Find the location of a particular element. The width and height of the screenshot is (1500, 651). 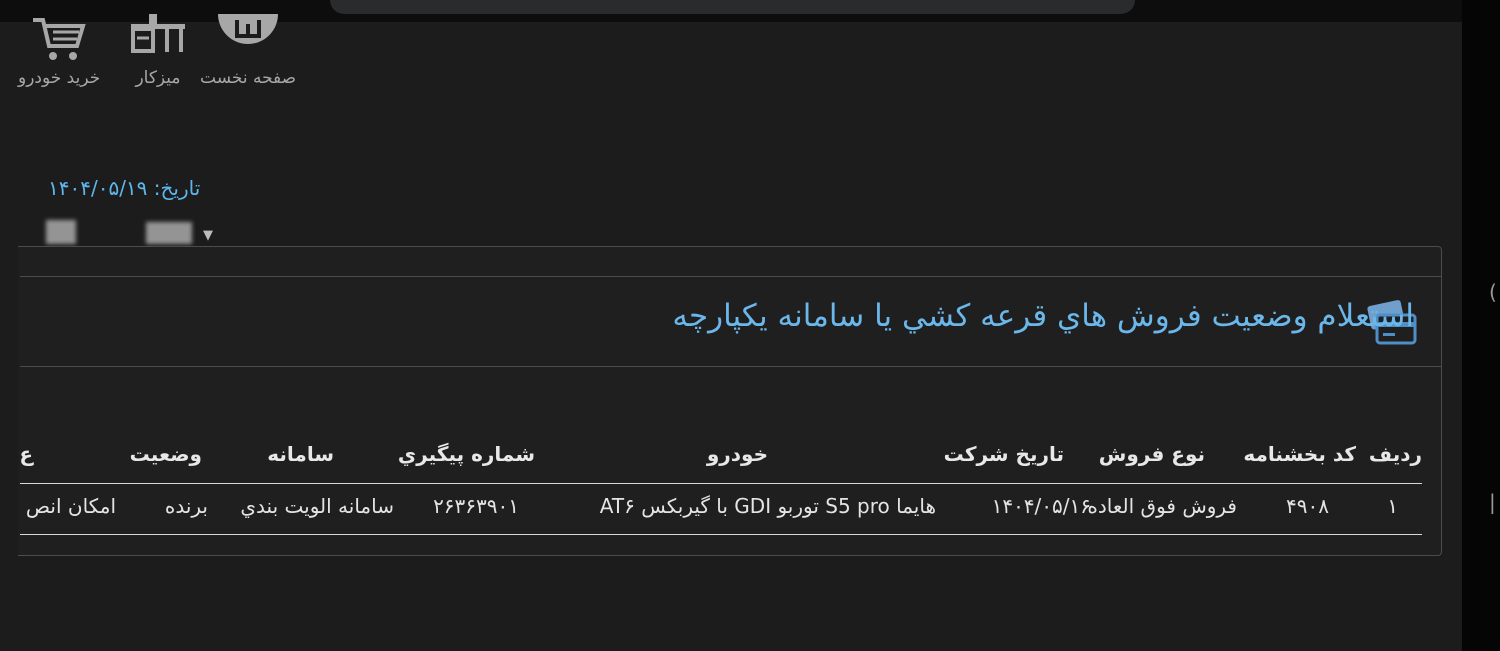

edge-bracket-icon: ( is located at coordinates (1493, 292).